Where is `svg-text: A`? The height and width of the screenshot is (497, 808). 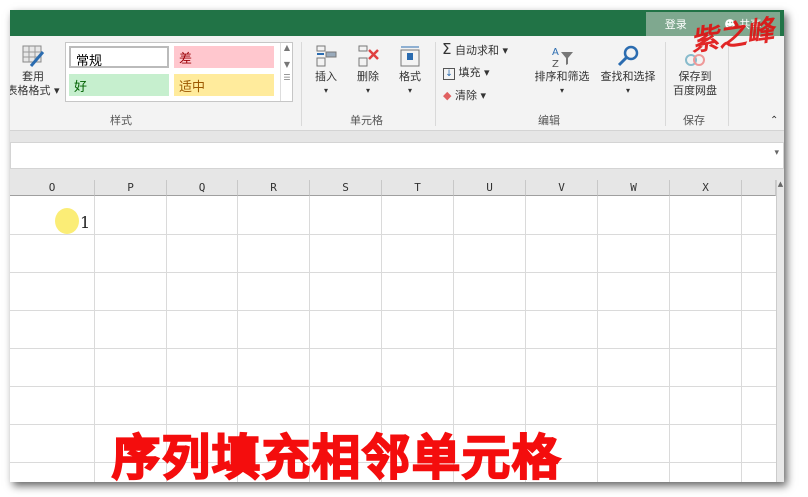
svg-text: A is located at coordinates (555, 52).